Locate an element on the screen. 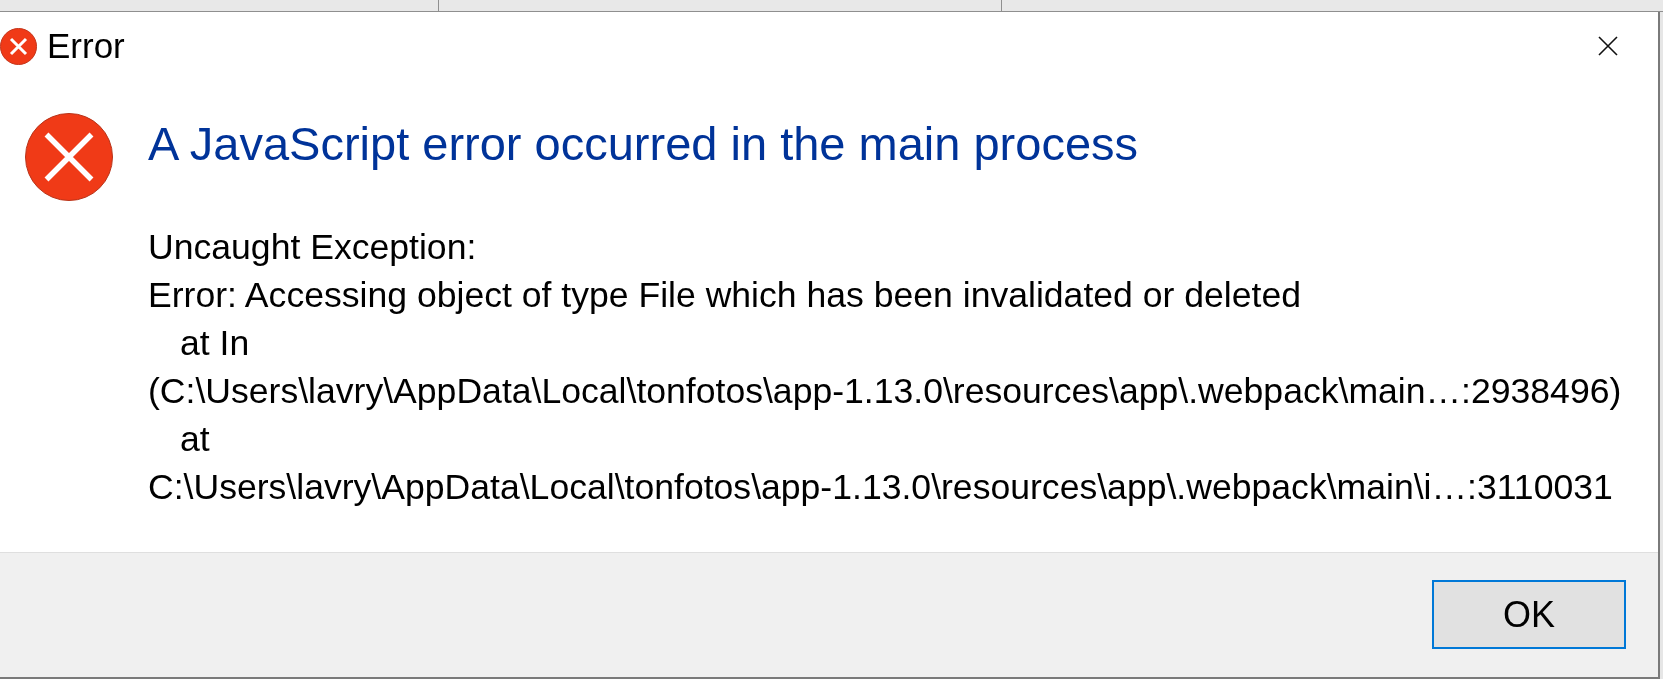  stack-frame-label: at In is located at coordinates (215, 343).